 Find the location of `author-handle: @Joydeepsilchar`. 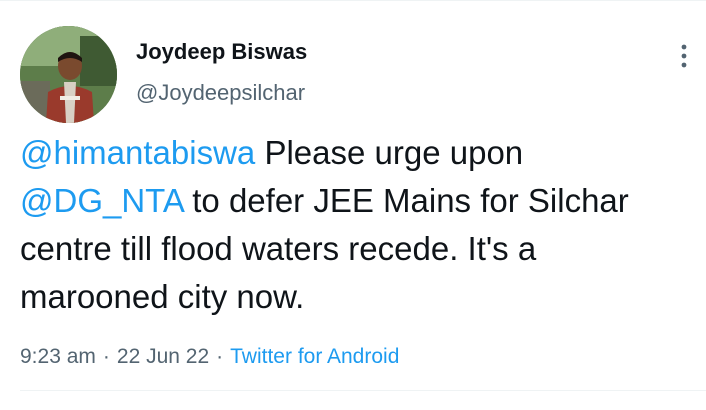

author-handle: @Joydeepsilchar is located at coordinates (220, 93).